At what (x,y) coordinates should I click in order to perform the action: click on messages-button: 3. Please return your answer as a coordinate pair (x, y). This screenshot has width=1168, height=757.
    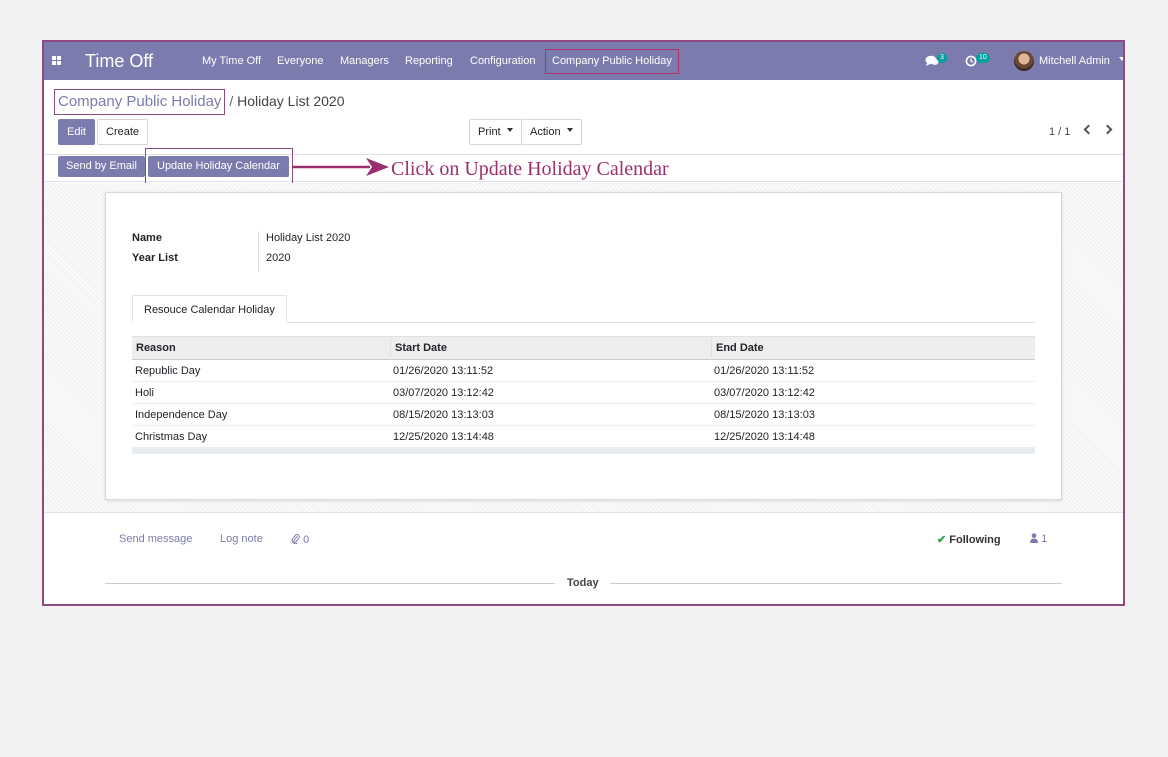
    Looking at the image, I should click on (937, 61).